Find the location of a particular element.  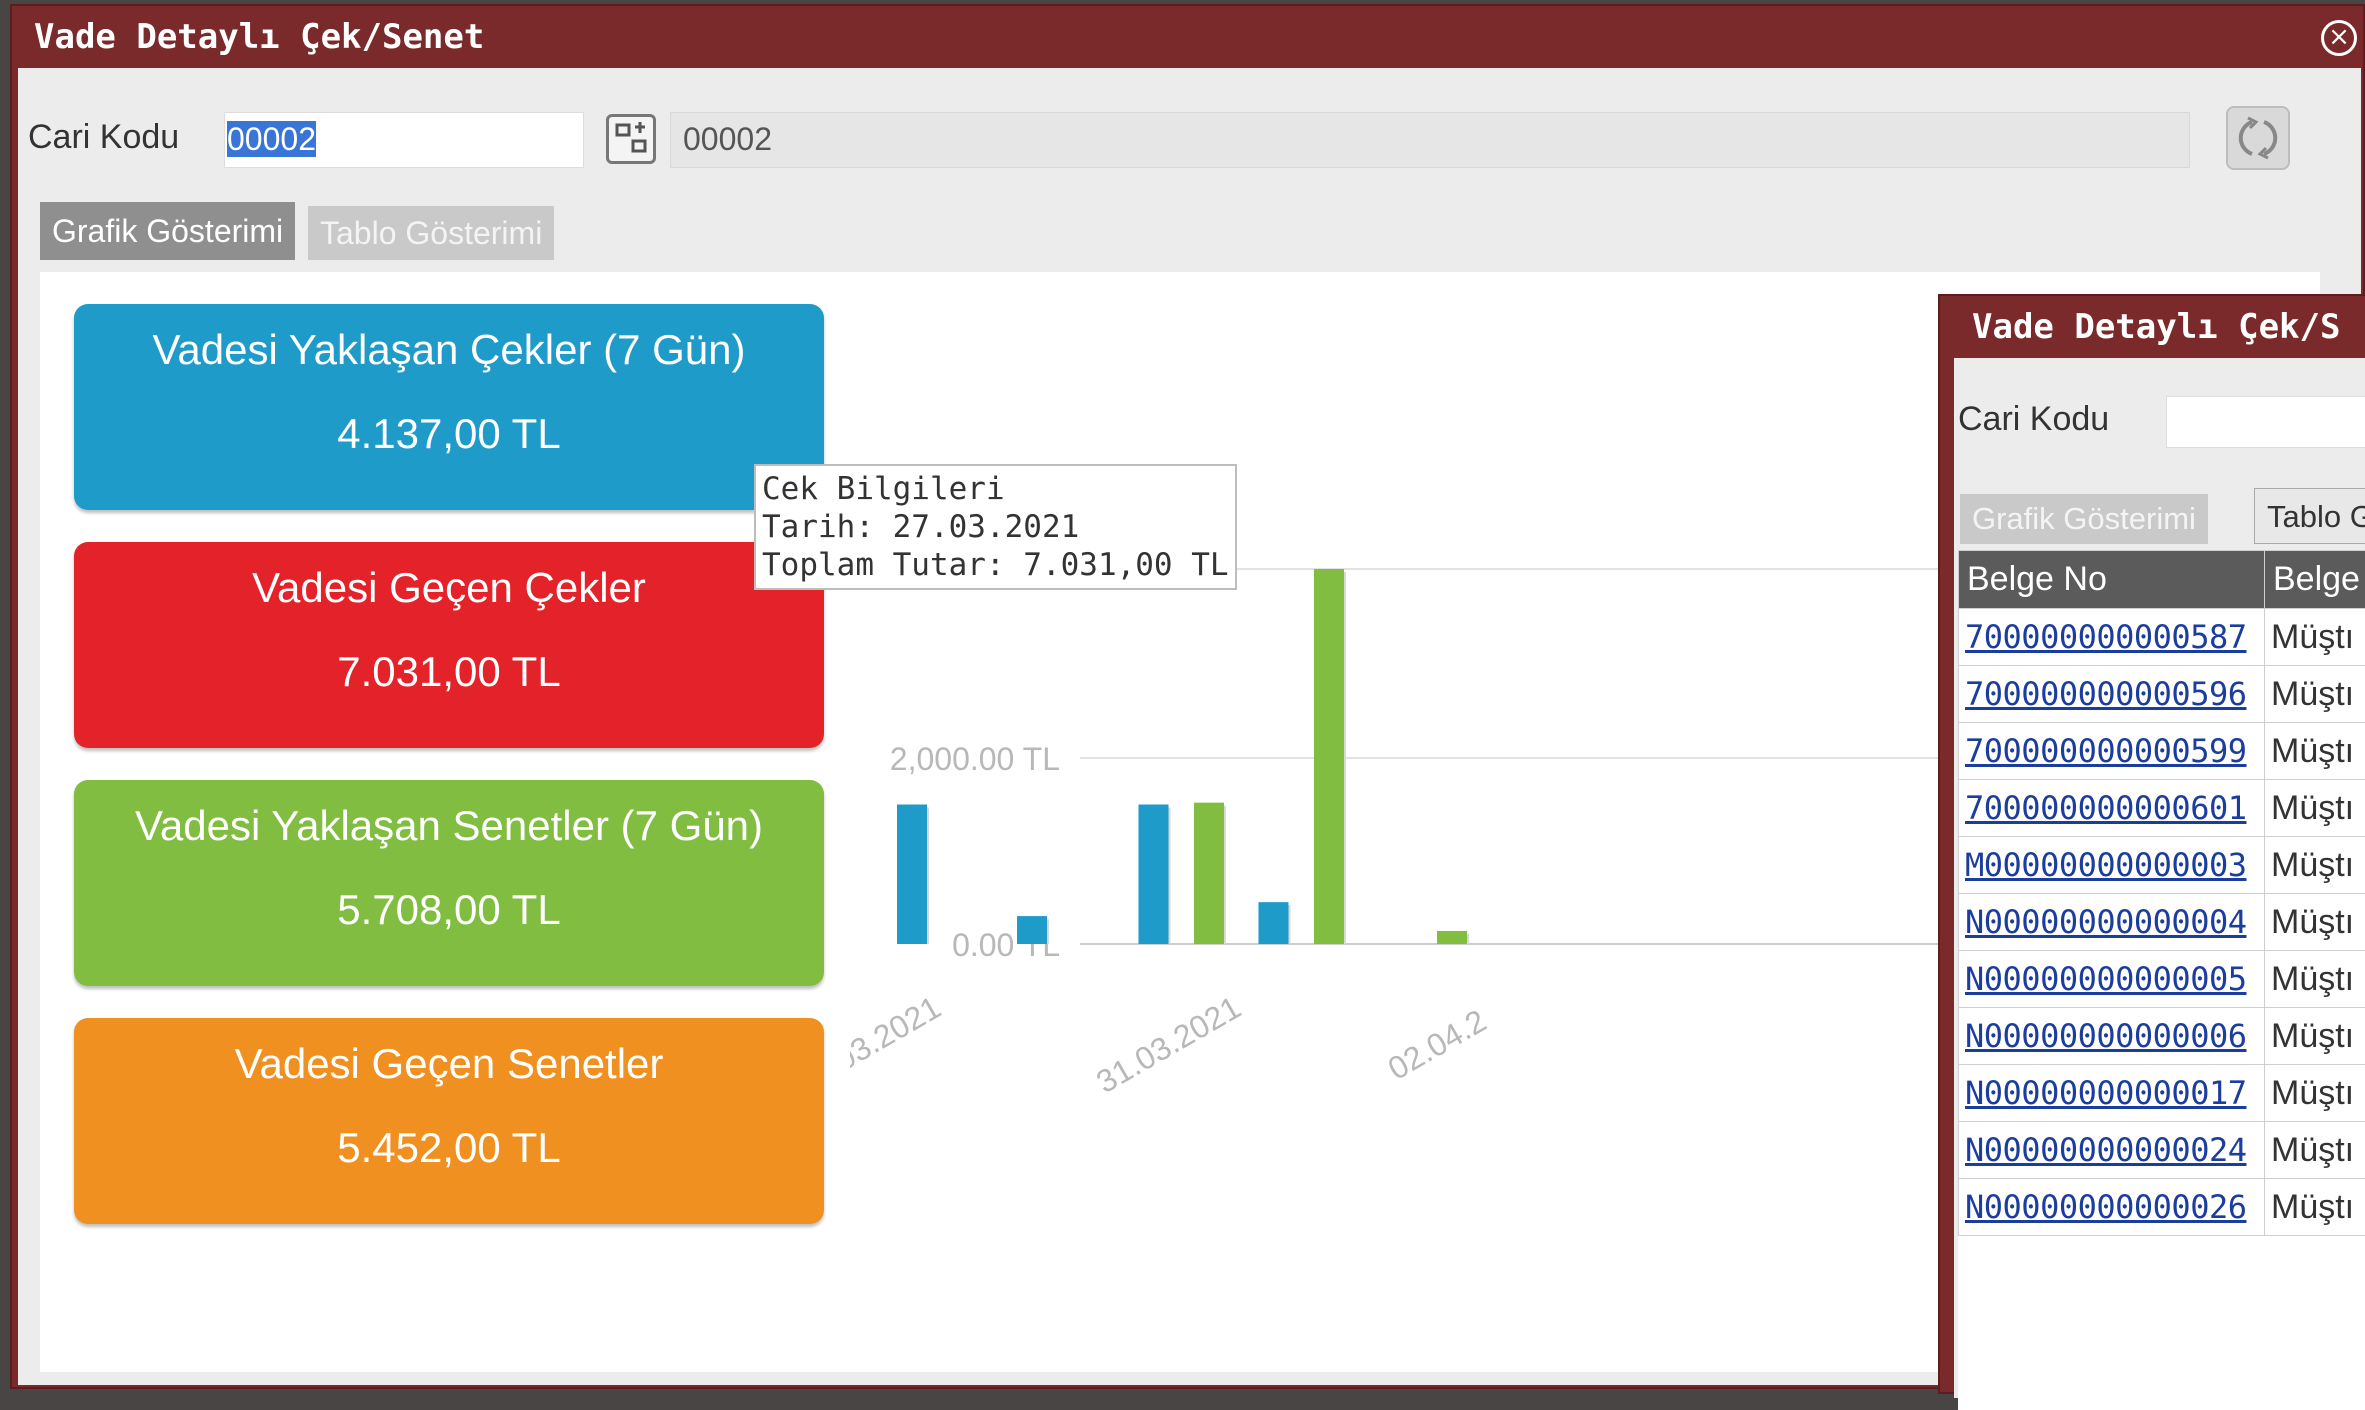

card-gecen-cekler: Vadesi Geçen Çekler 7.031,00 TL is located at coordinates (449, 645).